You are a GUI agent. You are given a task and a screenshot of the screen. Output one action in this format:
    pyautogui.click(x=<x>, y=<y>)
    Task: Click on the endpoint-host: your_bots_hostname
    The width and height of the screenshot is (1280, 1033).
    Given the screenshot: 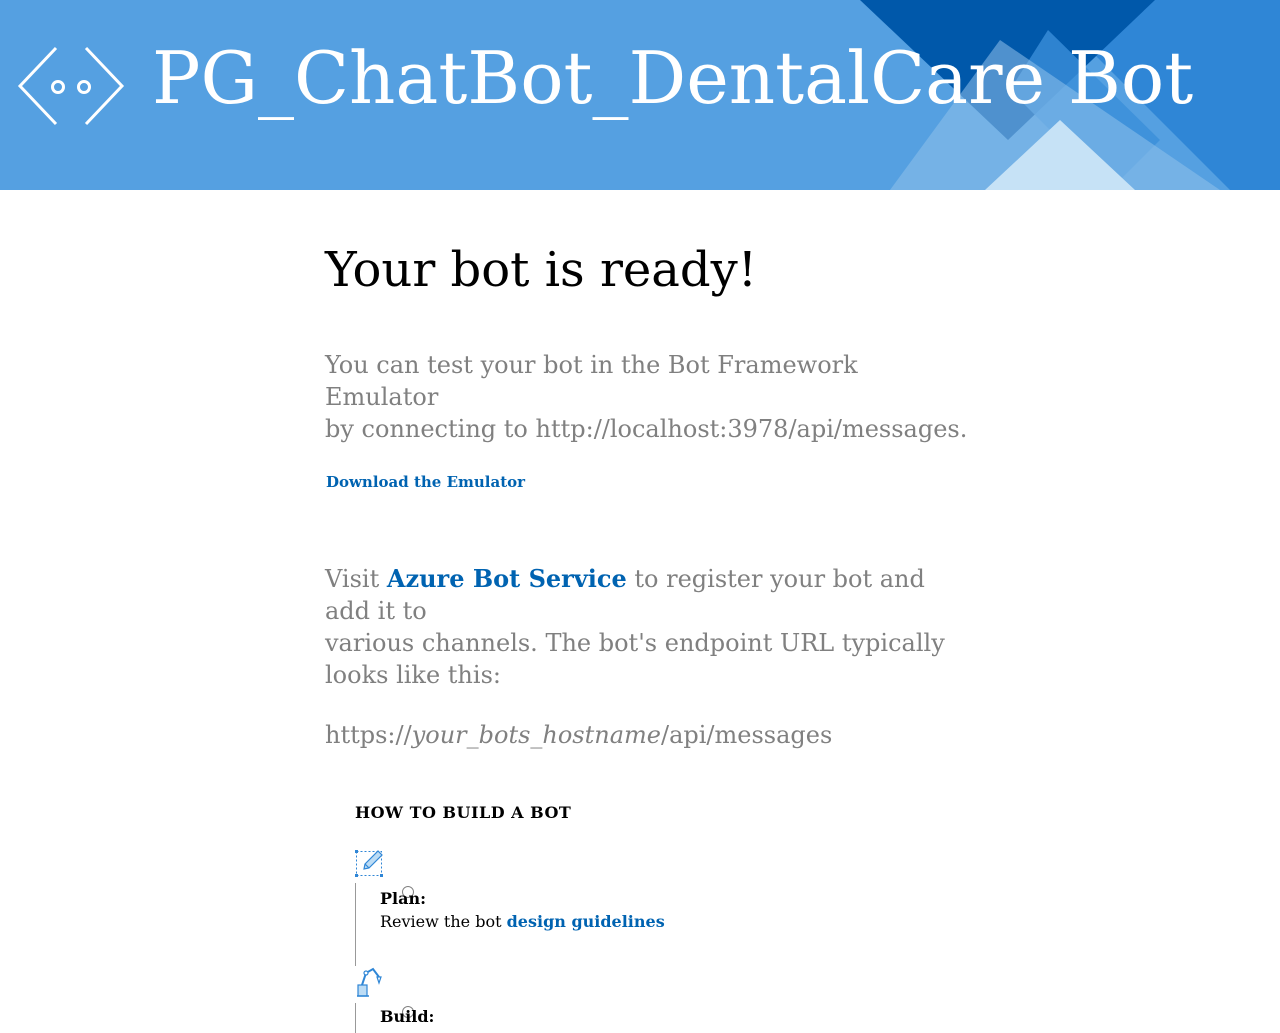 What is the action you would take?
    pyautogui.click(x=536, y=735)
    